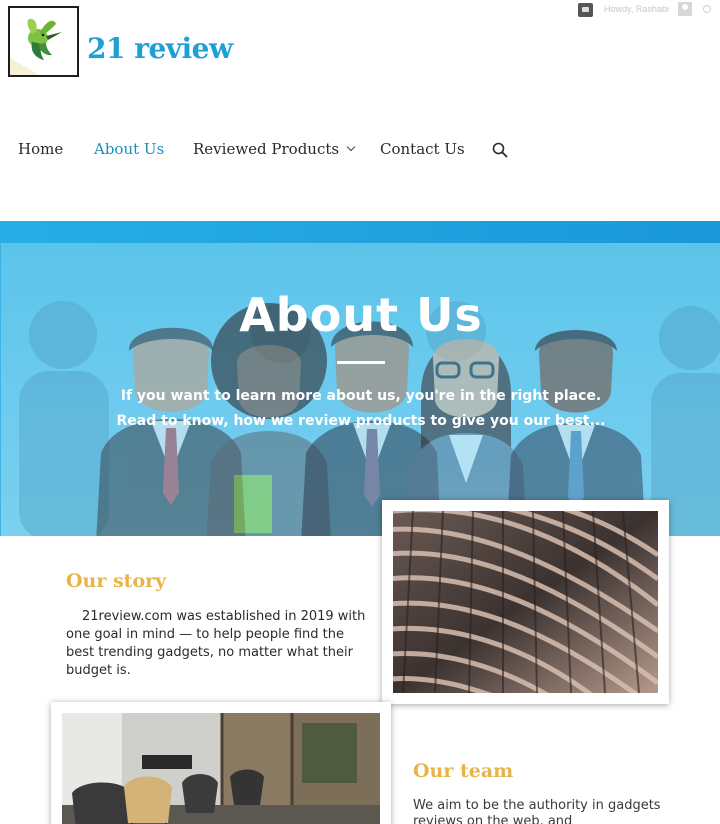 Image resolution: width=720 pixels, height=824 pixels. I want to click on nav-item-contact-us: Contact Us, so click(422, 149).